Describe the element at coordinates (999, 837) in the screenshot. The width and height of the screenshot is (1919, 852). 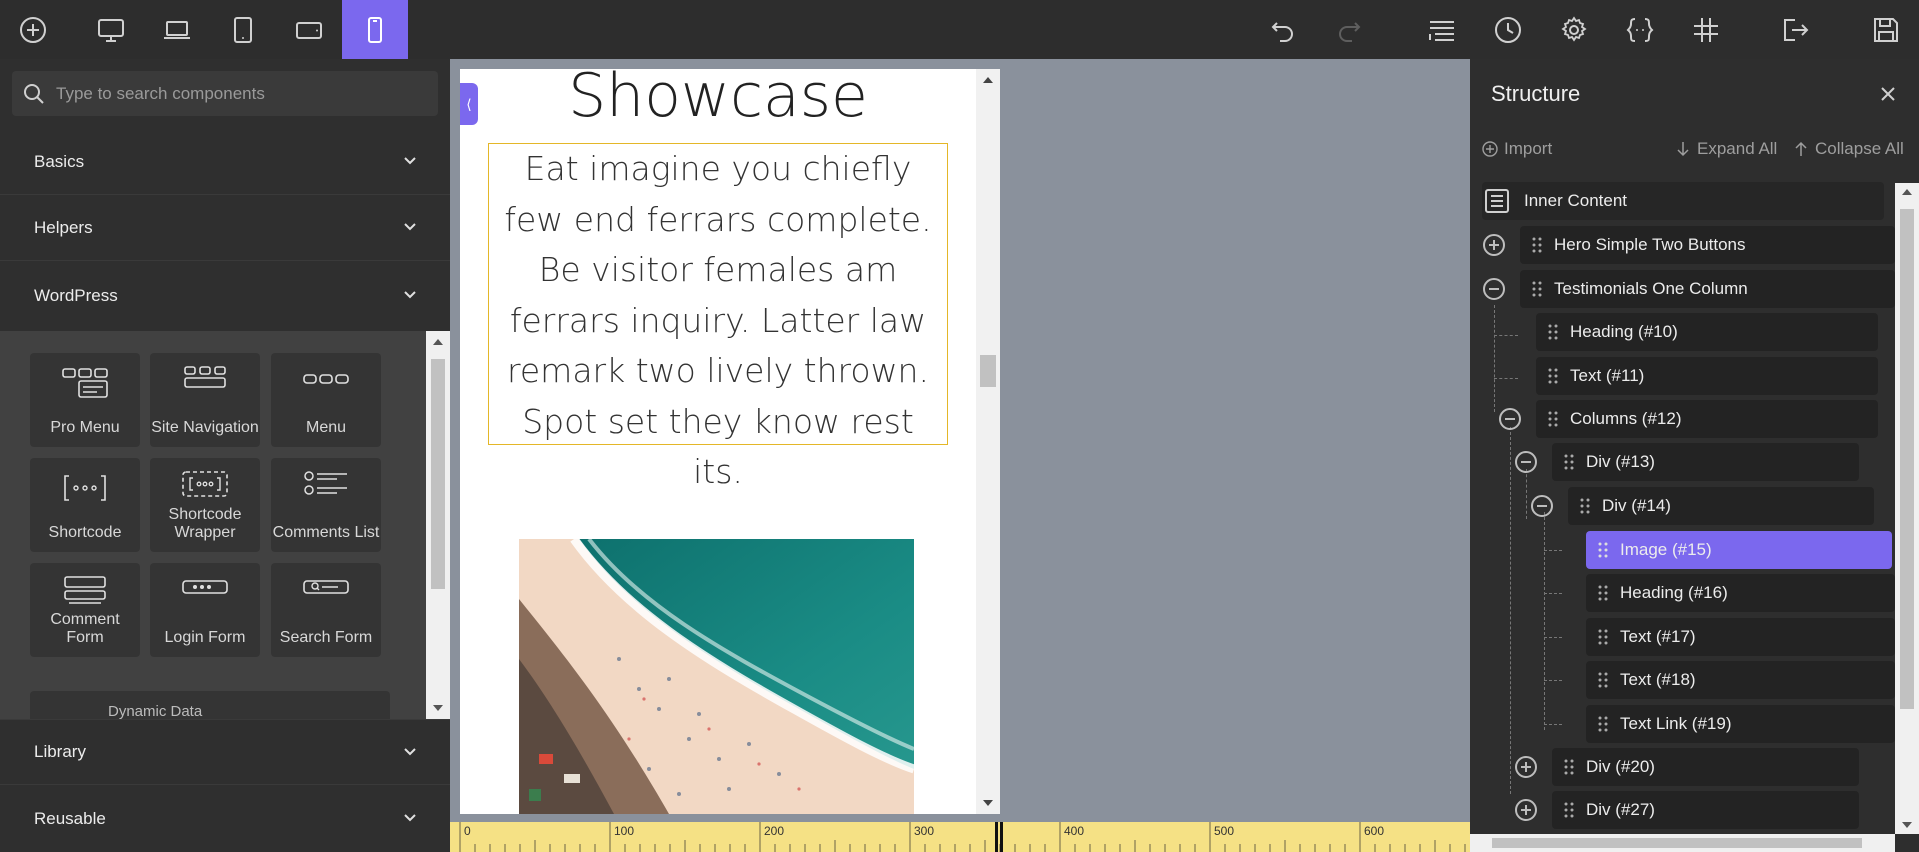
I see `ruler-width-handle` at that location.